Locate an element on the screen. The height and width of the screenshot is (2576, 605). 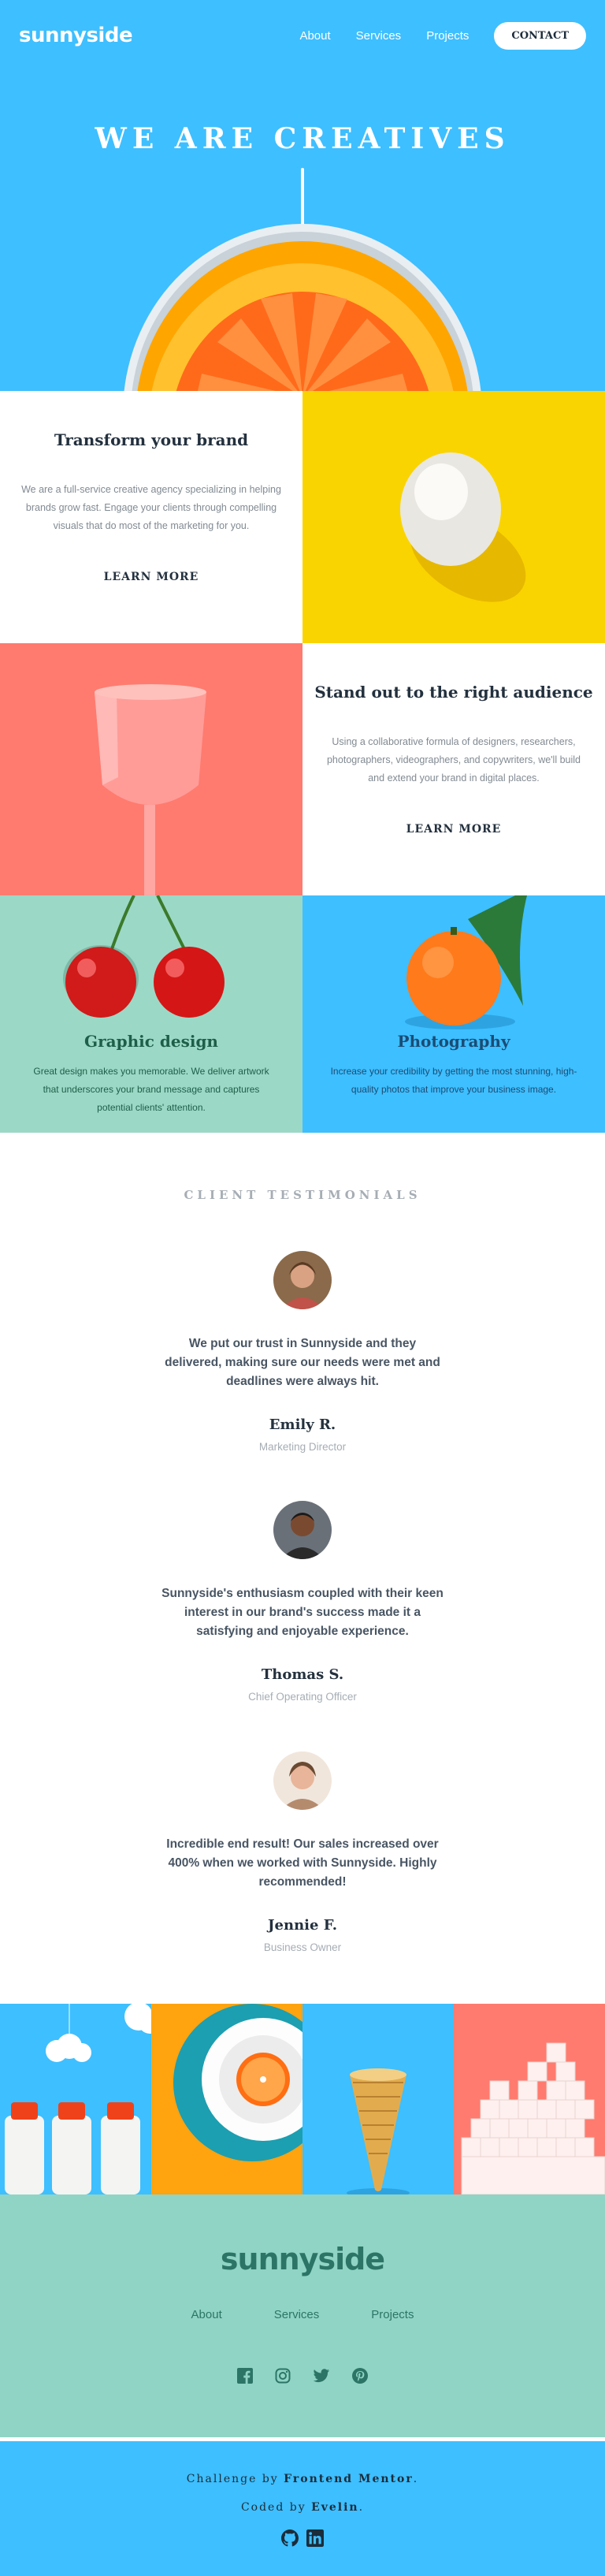
testimonial-role: Business Owner is located at coordinates (302, 1947).